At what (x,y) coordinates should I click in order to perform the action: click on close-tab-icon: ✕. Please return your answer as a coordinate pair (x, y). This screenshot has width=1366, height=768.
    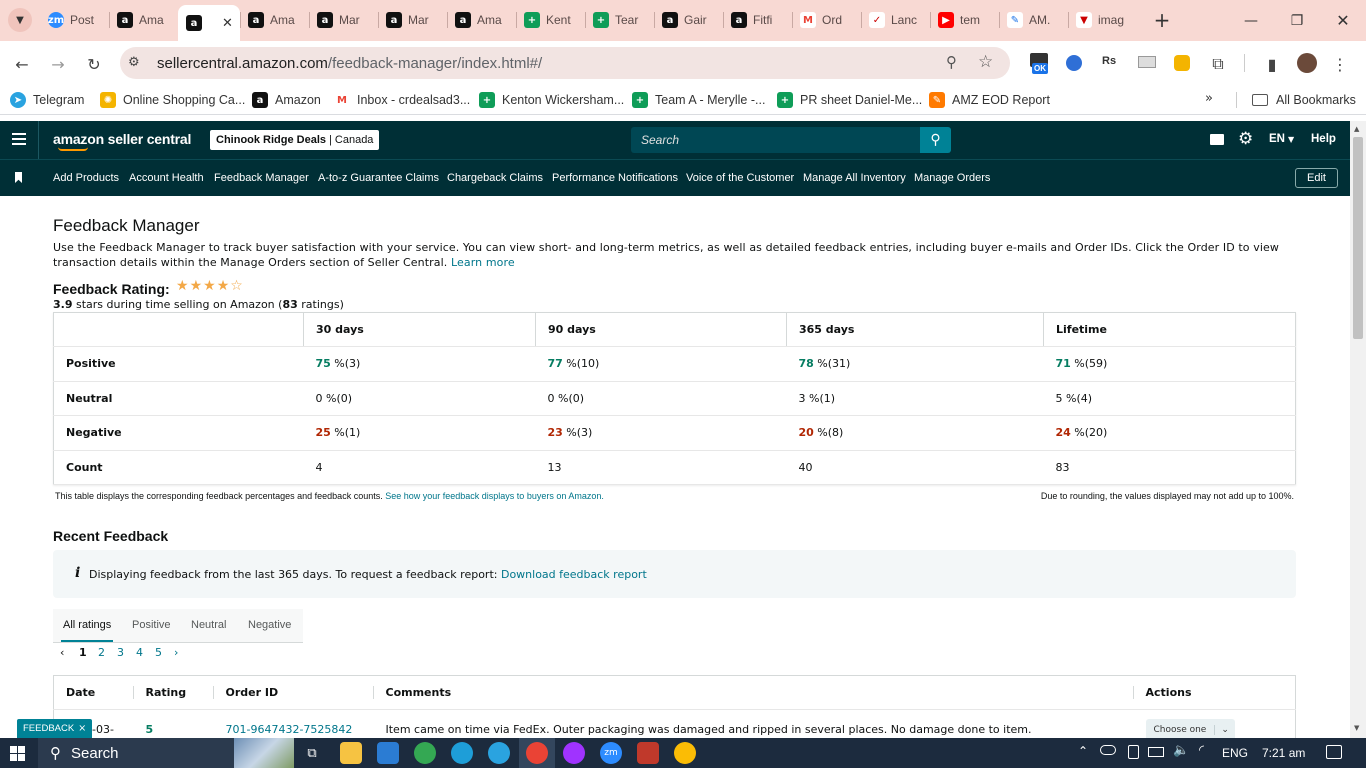
    Looking at the image, I should click on (227, 23).